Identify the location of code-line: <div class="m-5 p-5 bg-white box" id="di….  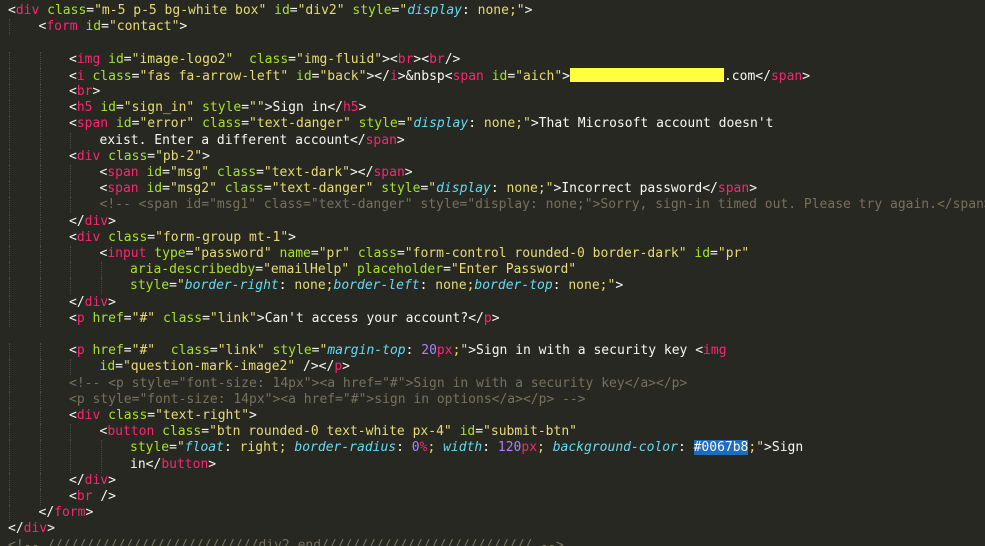
(492, 11).